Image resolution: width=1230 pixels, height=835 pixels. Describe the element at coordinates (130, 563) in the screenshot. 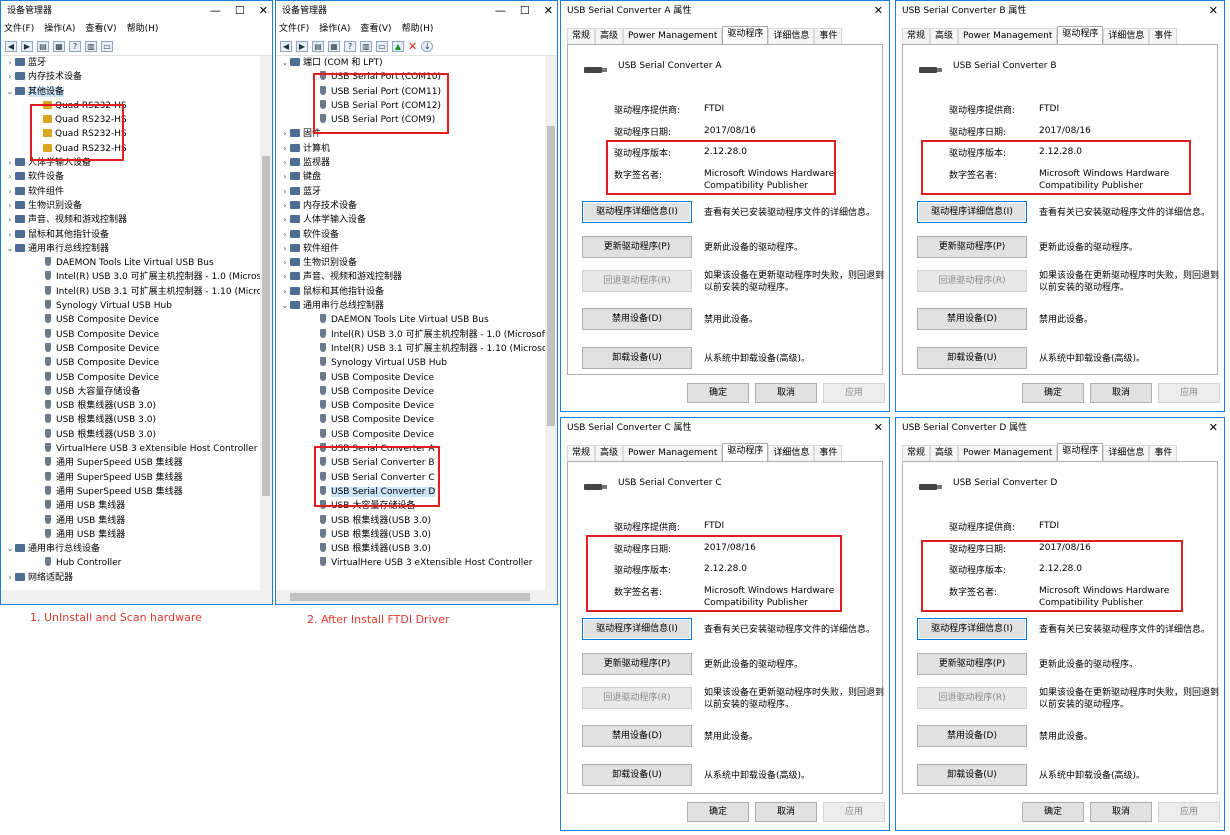

I see `device-row: Hub Controller` at that location.